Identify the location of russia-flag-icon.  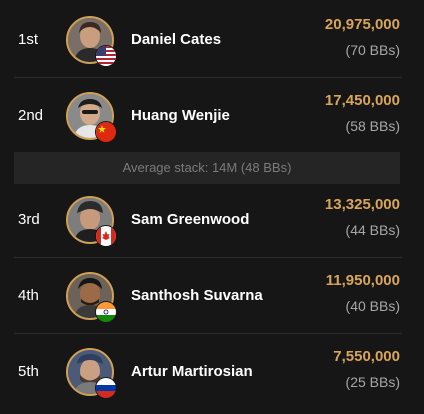
(106, 388).